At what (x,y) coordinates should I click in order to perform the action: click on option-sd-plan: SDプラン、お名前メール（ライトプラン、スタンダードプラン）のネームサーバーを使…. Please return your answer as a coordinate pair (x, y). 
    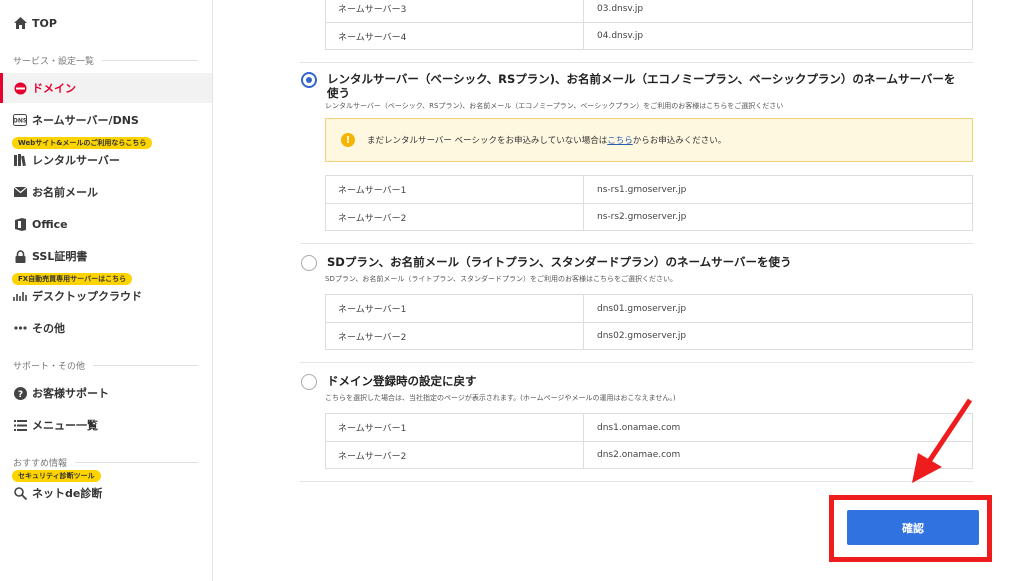
    Looking at the image, I should click on (546, 263).